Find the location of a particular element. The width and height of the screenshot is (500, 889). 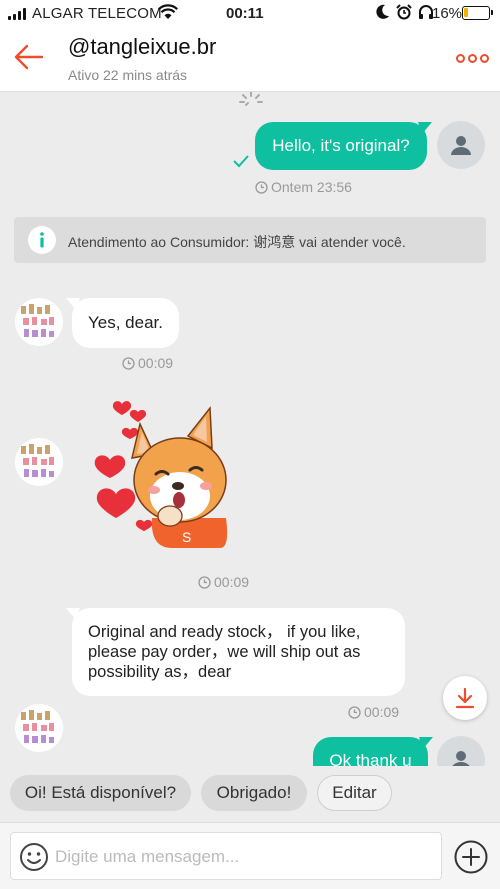

more-options-icon is located at coordinates (472, 58).